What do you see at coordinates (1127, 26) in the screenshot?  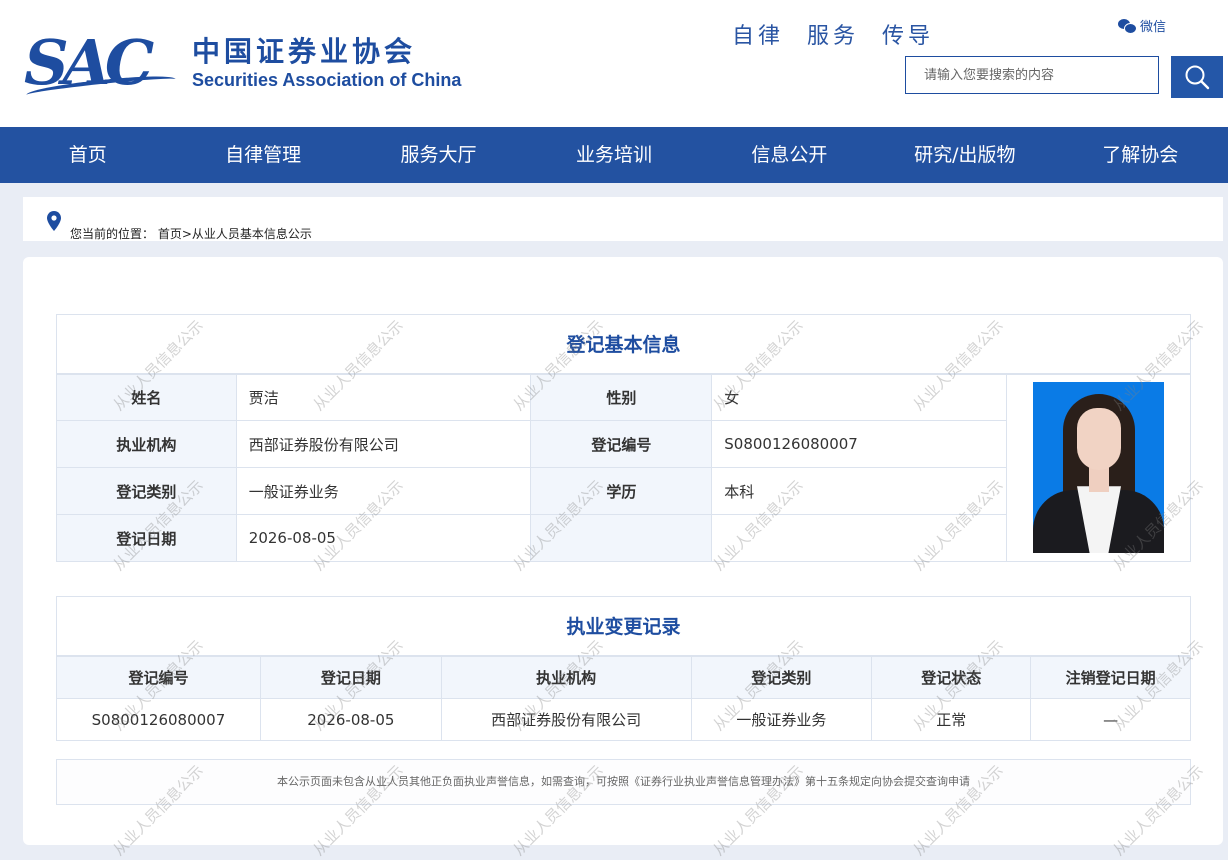 I see `wechat-icon` at bounding box center [1127, 26].